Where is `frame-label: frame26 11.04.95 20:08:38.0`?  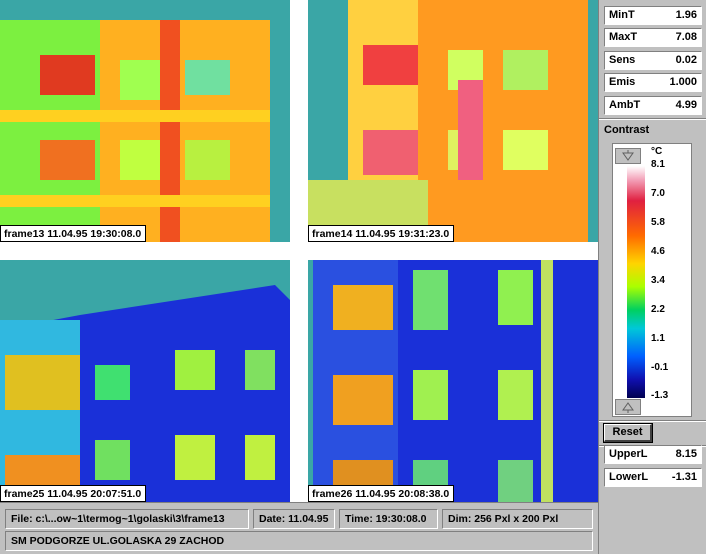
frame-label: frame26 11.04.95 20:08:38.0 is located at coordinates (381, 493).